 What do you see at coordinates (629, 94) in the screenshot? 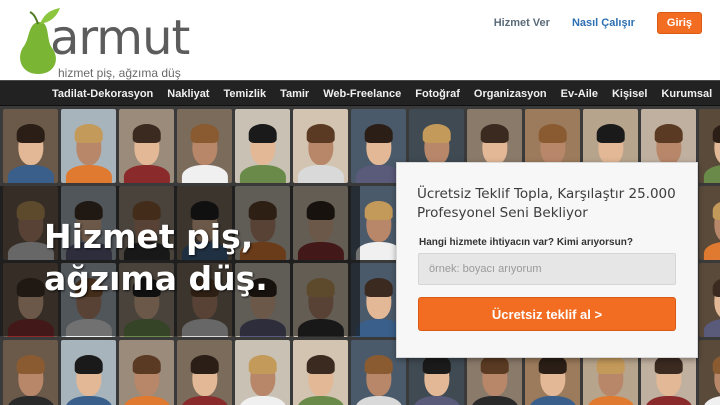
I see `nav-item-kisisel: Kişisel` at bounding box center [629, 94].